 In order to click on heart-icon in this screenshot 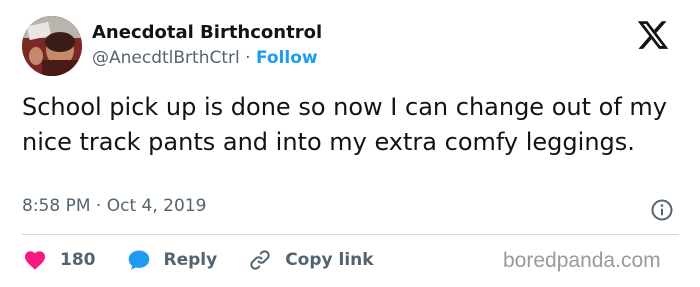, I will do `click(35, 260)`.